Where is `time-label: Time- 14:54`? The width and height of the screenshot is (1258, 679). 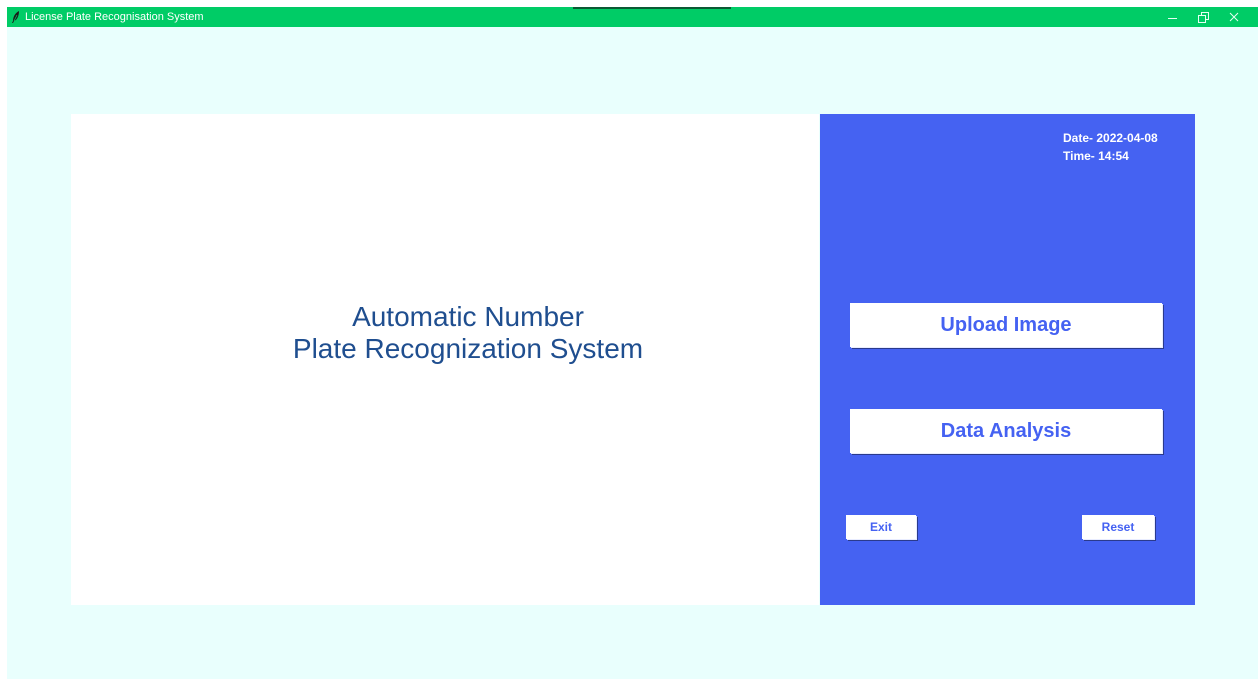
time-label: Time- 14:54 is located at coordinates (1096, 156).